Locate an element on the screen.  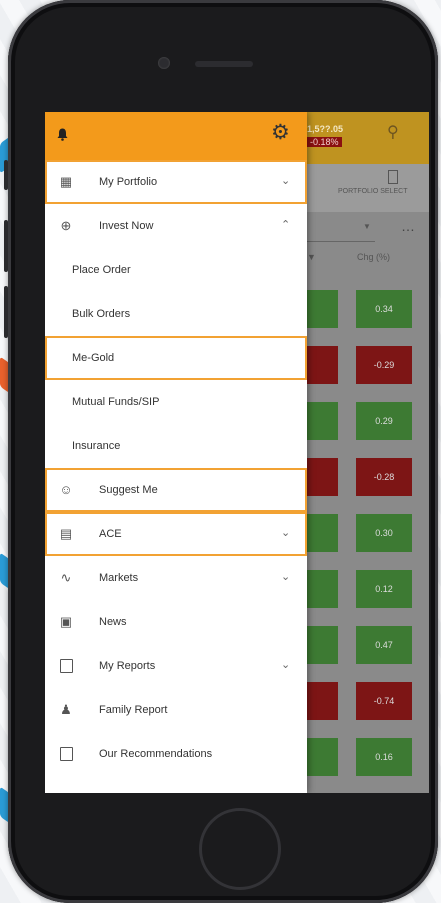
menu-subitem-me-gold: Me-Gold is located at coordinates (176, 358).